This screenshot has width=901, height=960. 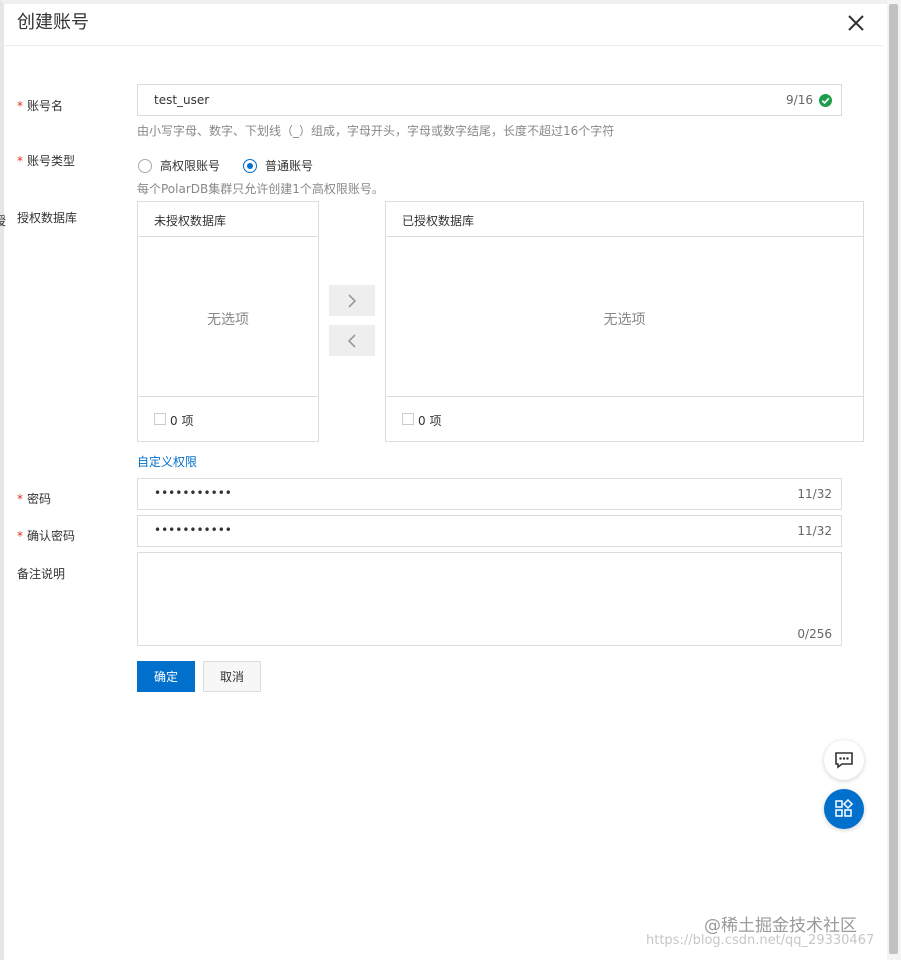 What do you see at coordinates (166, 676) in the screenshot?
I see `confirm-button: 确定` at bounding box center [166, 676].